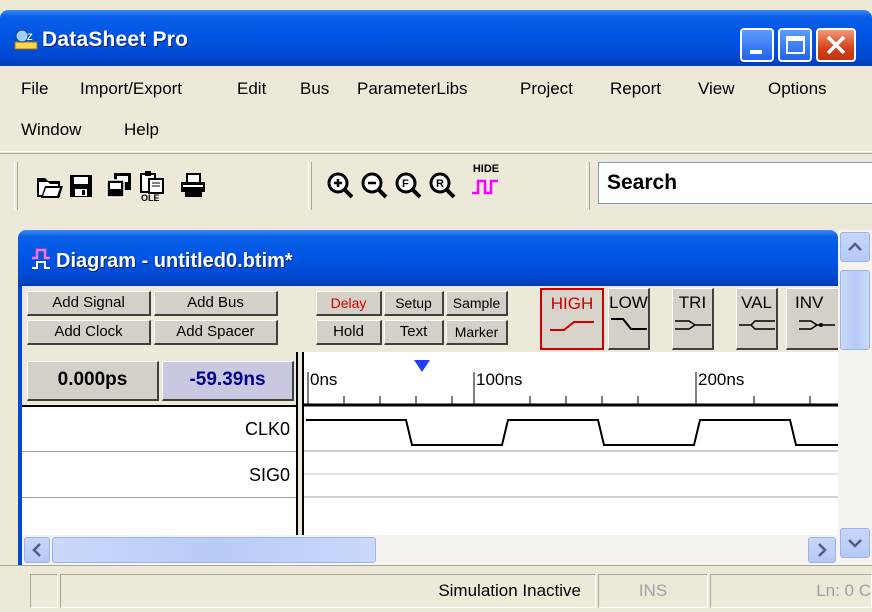 The height and width of the screenshot is (612, 872). Describe the element at coordinates (193, 185) in the screenshot. I see `print-icon` at that location.